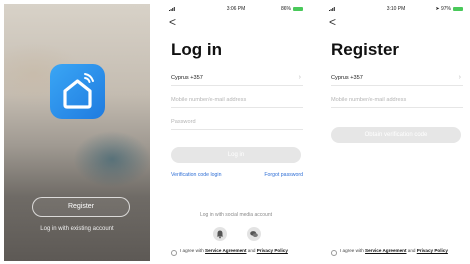  I want to click on password-input: Password, so click(237, 122).